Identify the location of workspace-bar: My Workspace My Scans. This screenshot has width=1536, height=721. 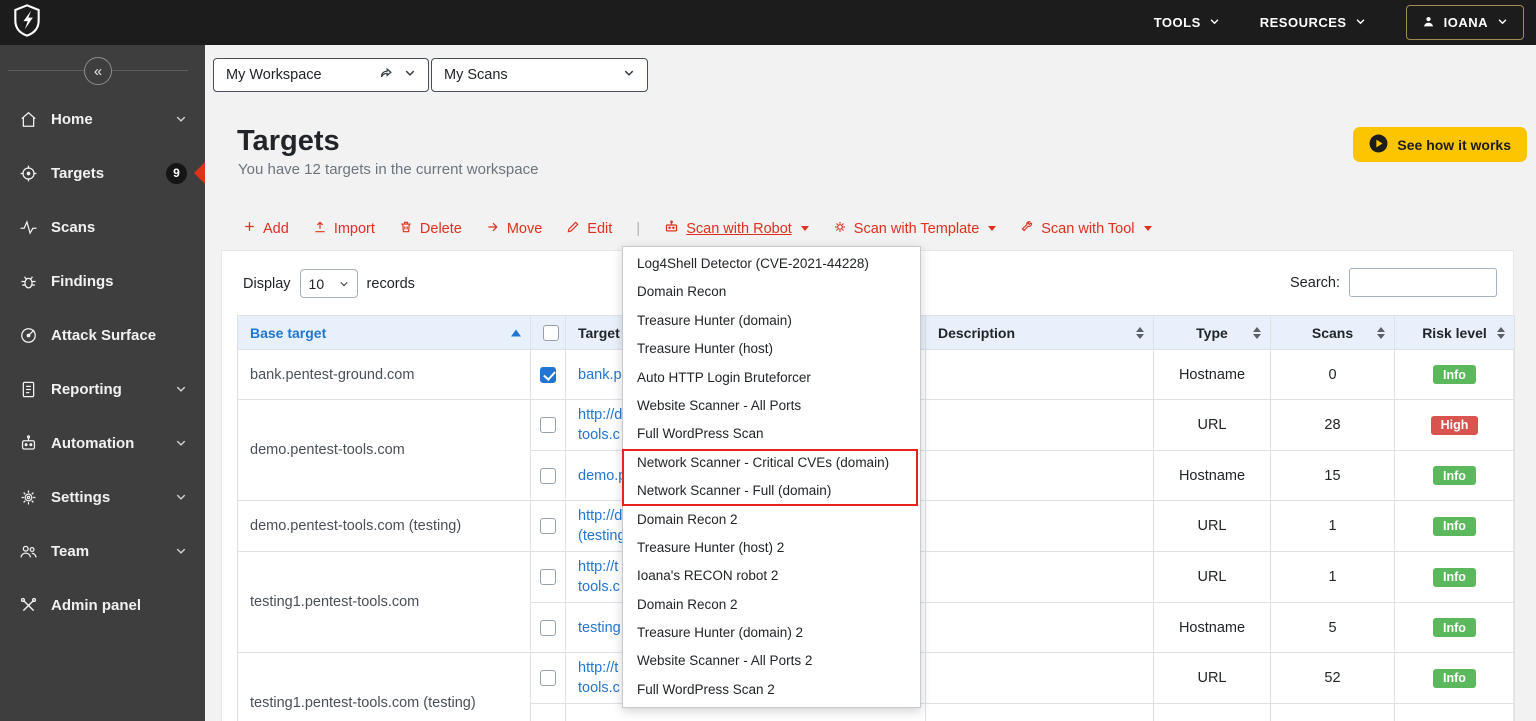
(430, 75).